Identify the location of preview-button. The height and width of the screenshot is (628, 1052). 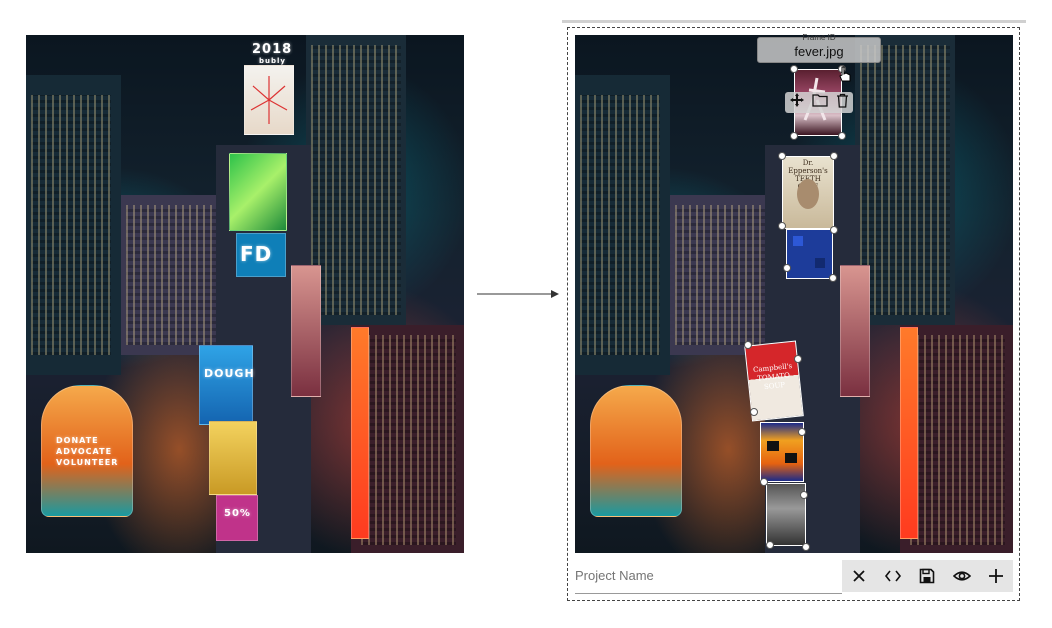
(962, 576).